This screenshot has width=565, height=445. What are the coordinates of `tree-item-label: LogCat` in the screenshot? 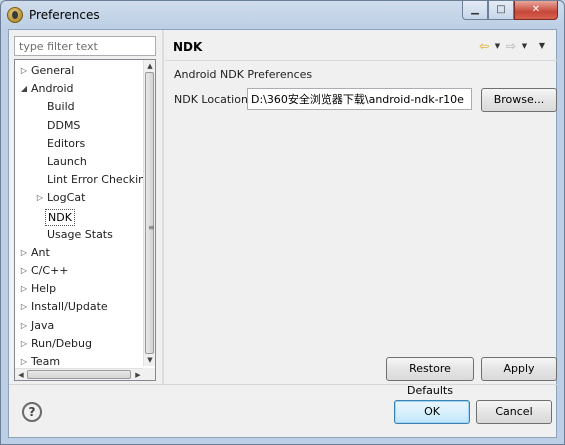 It's located at (66, 198).